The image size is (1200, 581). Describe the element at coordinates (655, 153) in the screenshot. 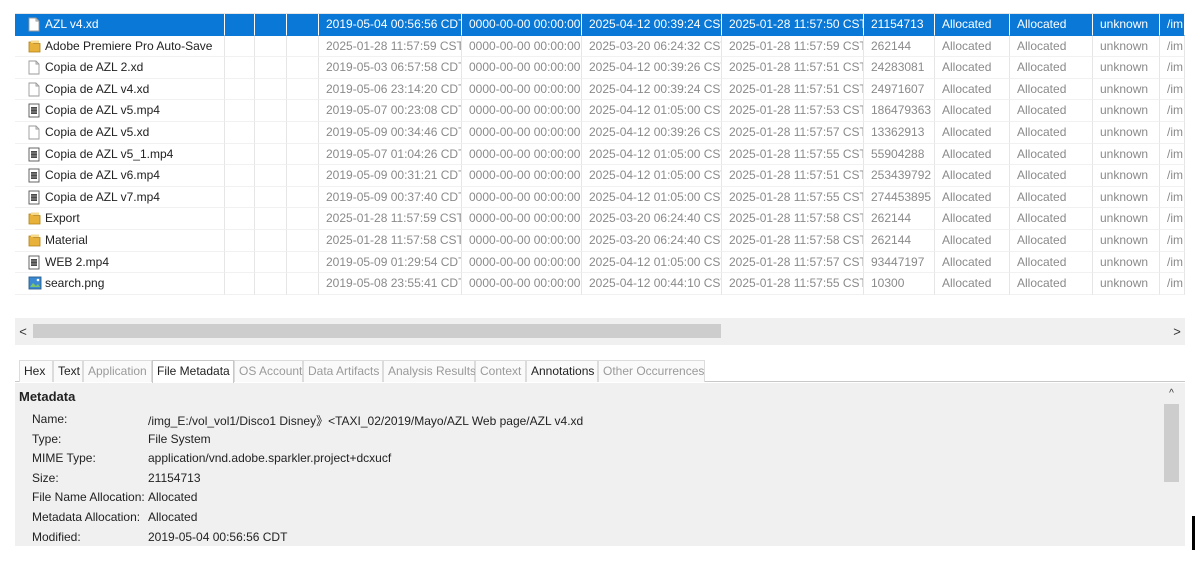

I see `access-time-cell-text: 2025-04-12 01:05:00 CST` at that location.